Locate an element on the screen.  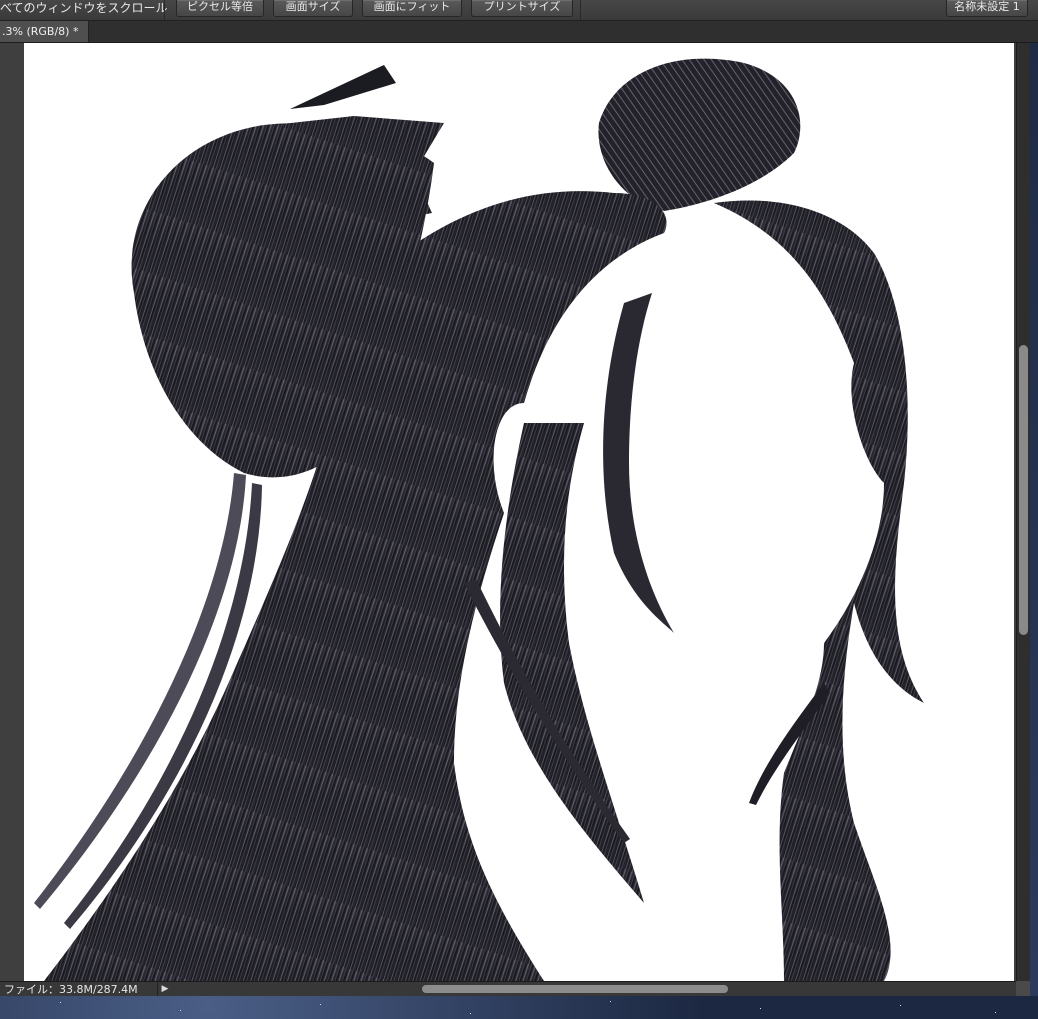
document-tab: .3% (RGB/8) * is located at coordinates (44, 31).